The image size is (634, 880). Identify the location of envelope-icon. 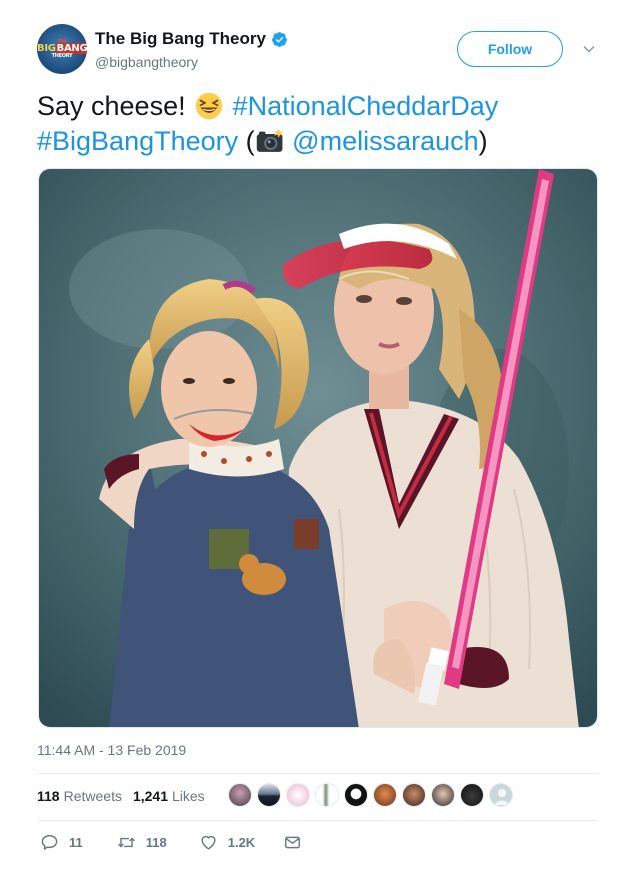
(293, 842).